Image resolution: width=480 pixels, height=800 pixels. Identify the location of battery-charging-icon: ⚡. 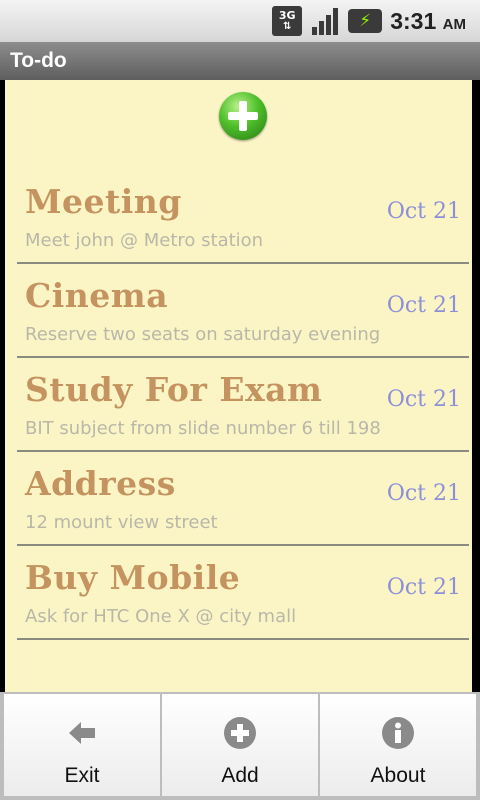
(365, 21).